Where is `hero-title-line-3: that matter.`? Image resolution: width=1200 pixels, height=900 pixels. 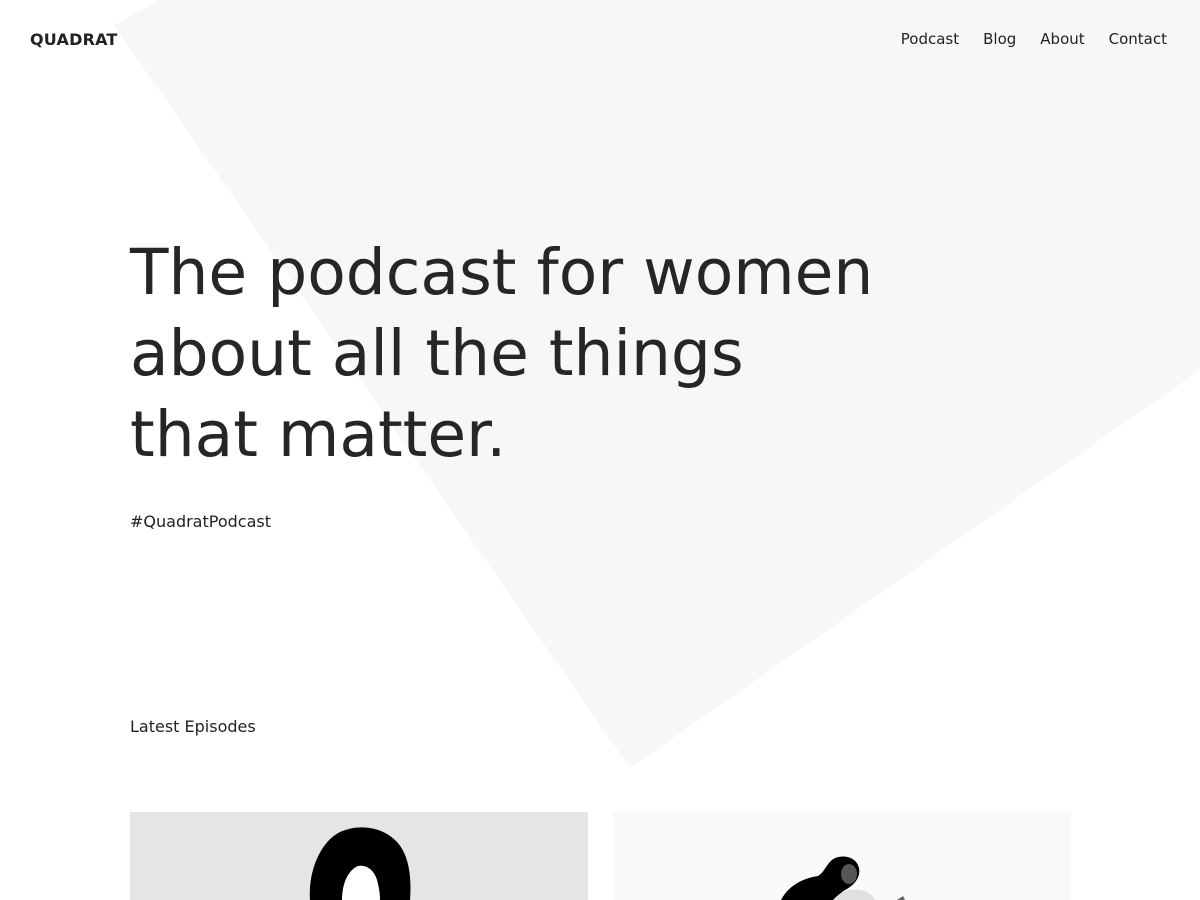 hero-title-line-3: that matter. is located at coordinates (318, 434).